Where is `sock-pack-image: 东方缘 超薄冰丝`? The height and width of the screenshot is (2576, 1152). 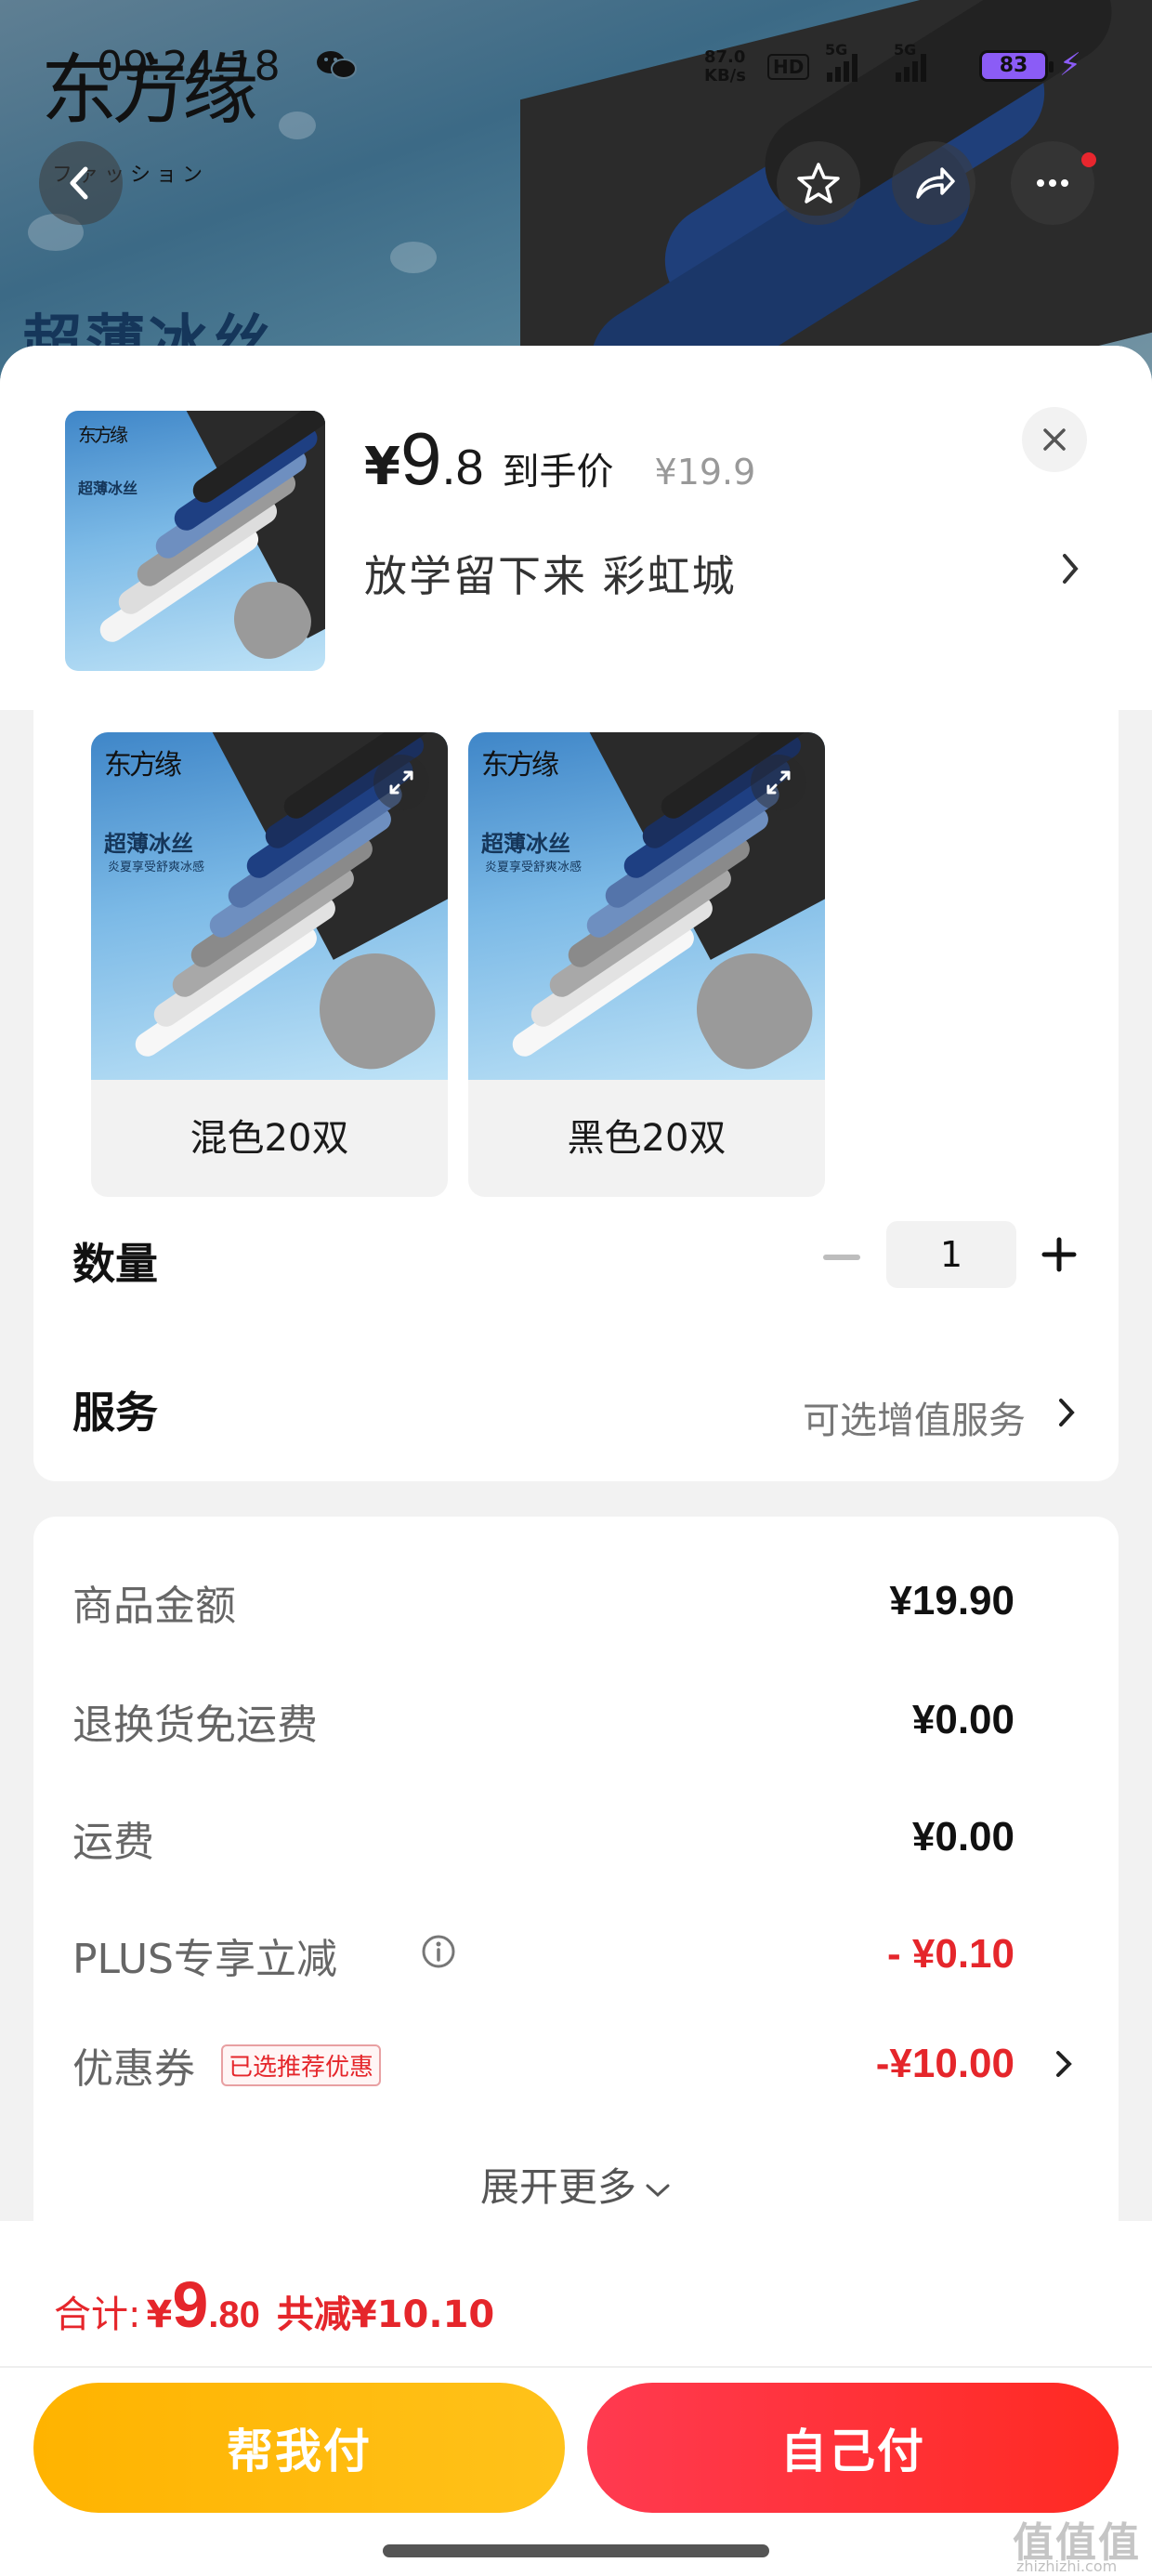
sock-pack-image: 东方缘 超薄冰丝 is located at coordinates (195, 541).